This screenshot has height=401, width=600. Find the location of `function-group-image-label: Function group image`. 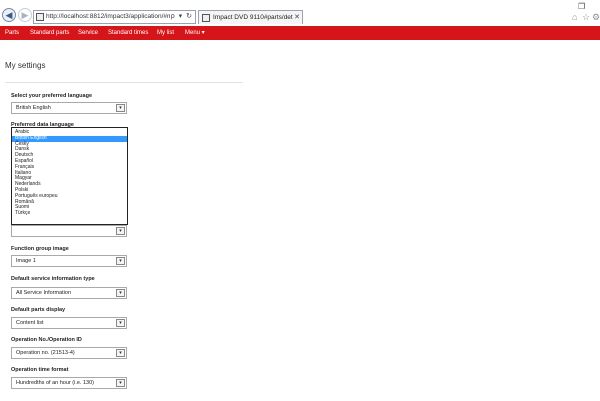

function-group-image-label: Function group image is located at coordinates (40, 249).